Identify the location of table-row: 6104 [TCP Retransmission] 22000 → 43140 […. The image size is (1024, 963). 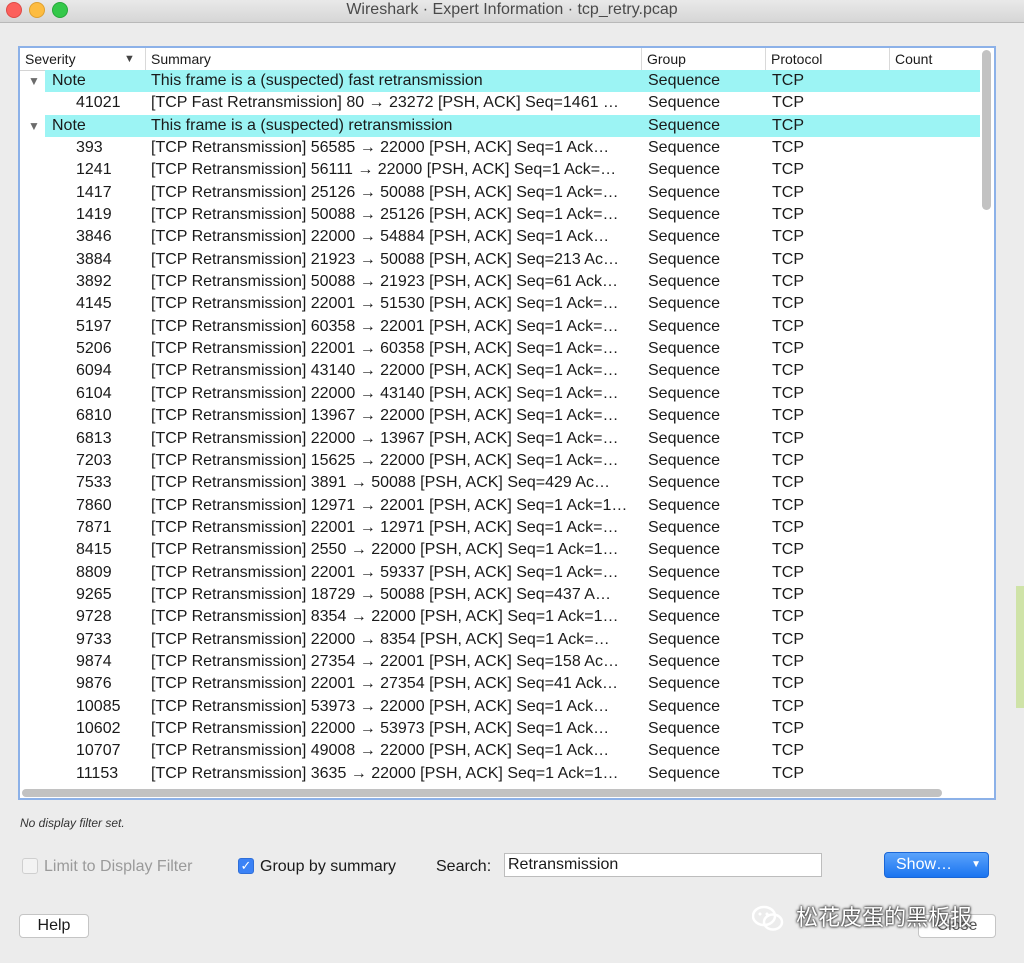
(500, 394).